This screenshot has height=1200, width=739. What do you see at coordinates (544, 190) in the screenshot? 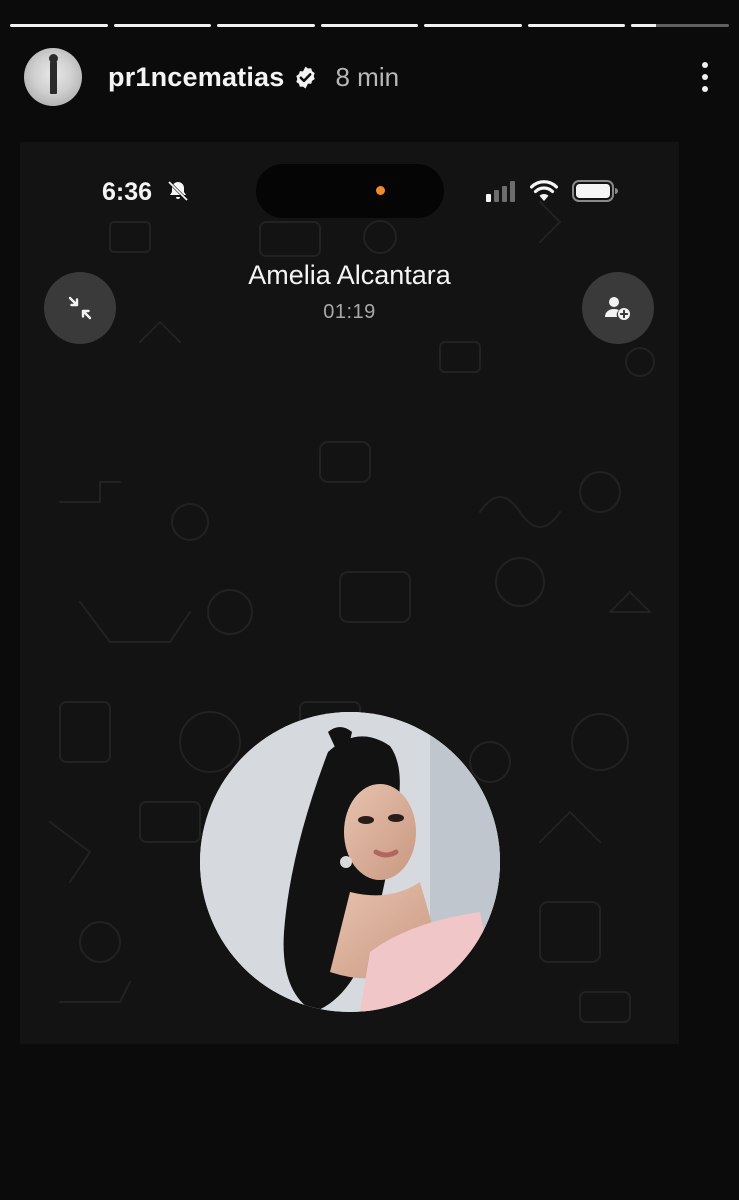
I see `wifi-icon` at bounding box center [544, 190].